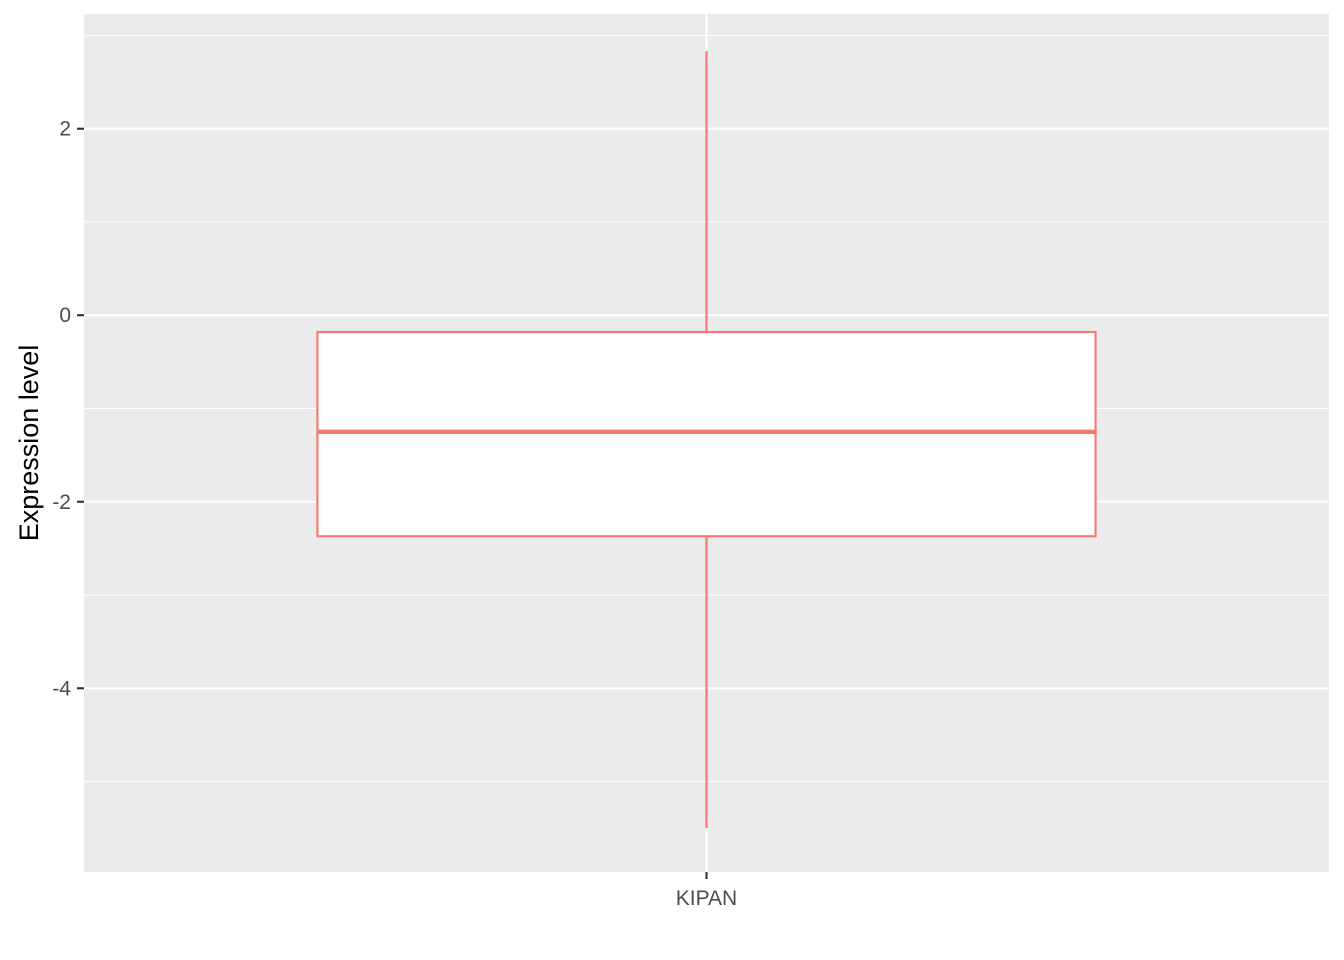 Image resolution: width=1344 pixels, height=960 pixels. What do you see at coordinates (61, 502) in the screenshot?
I see `y-tick-label: -2` at bounding box center [61, 502].